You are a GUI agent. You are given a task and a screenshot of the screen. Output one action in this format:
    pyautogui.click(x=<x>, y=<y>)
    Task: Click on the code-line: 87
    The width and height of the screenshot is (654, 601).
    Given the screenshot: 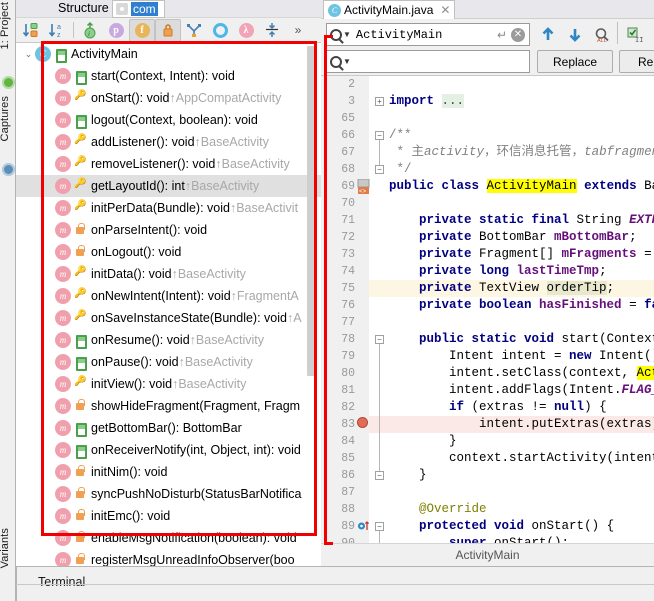 What is the action you would take?
    pyautogui.click(x=487, y=492)
    